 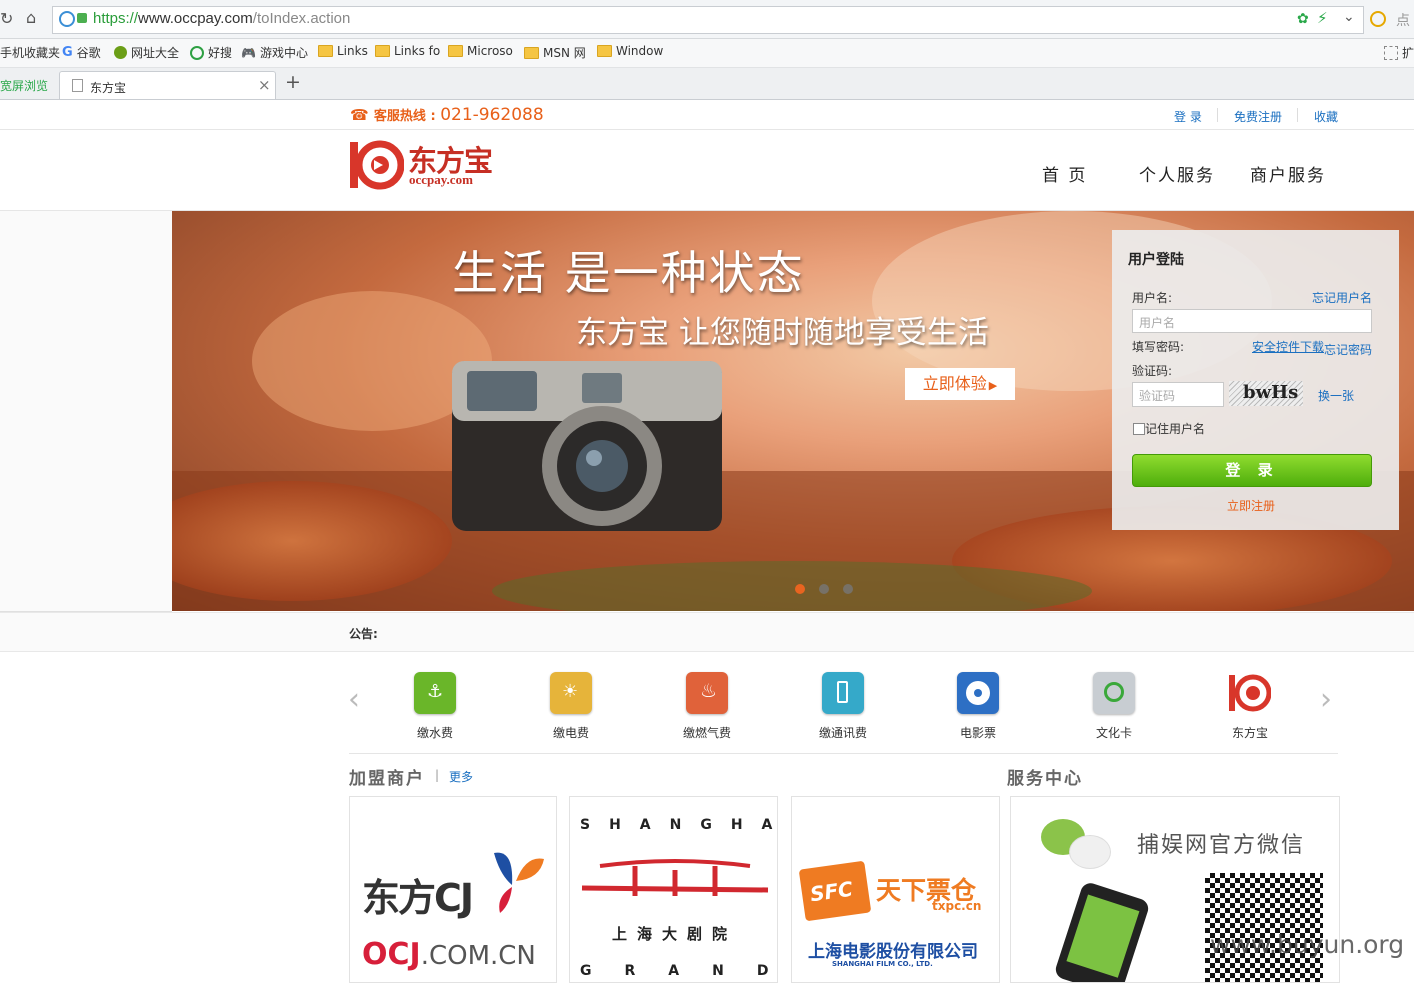 I want to click on hao-icon, so click(x=120, y=52).